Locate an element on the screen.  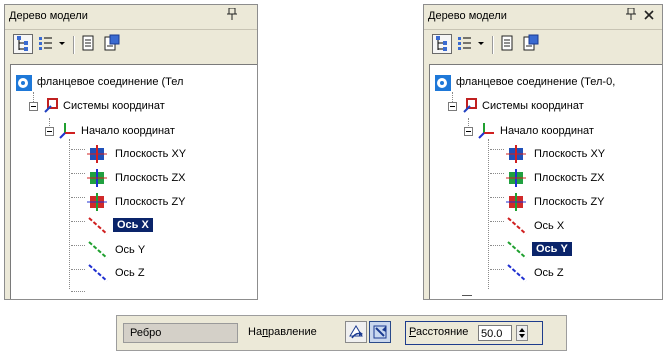
distance-input: 50.0 is located at coordinates (495, 333).